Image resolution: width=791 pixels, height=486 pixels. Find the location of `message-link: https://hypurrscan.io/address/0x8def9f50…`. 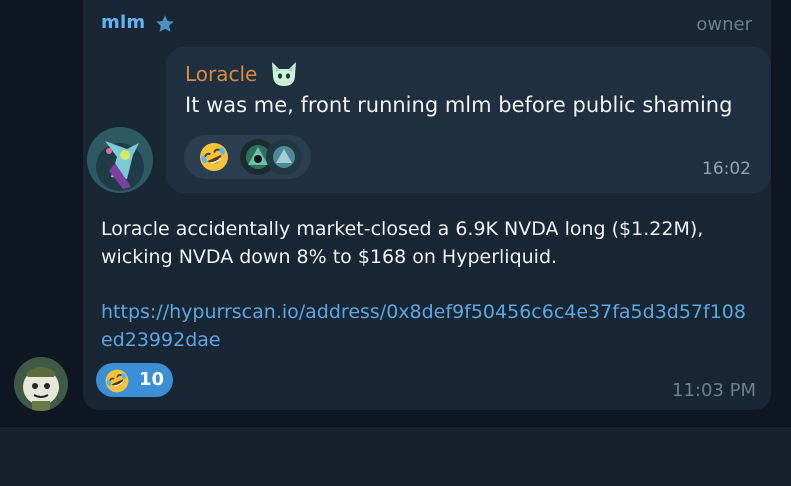

message-link: https://hypurrscan.io/address/0x8def9f50… is located at coordinates (426, 326).